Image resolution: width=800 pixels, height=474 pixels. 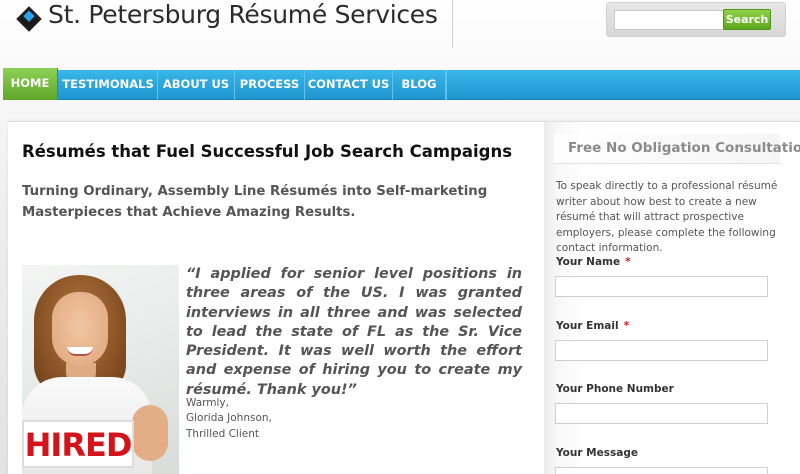 I want to click on signature-line-3: Thrilled Client, so click(x=222, y=433).